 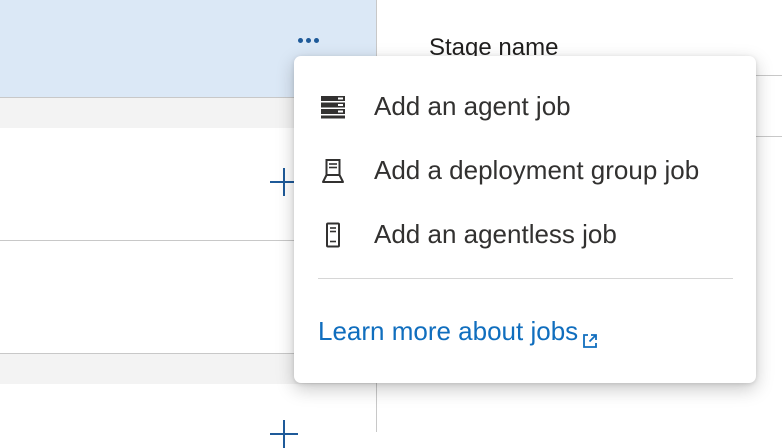 I want to click on menu-item-label: Add a deployment group job, so click(x=537, y=169).